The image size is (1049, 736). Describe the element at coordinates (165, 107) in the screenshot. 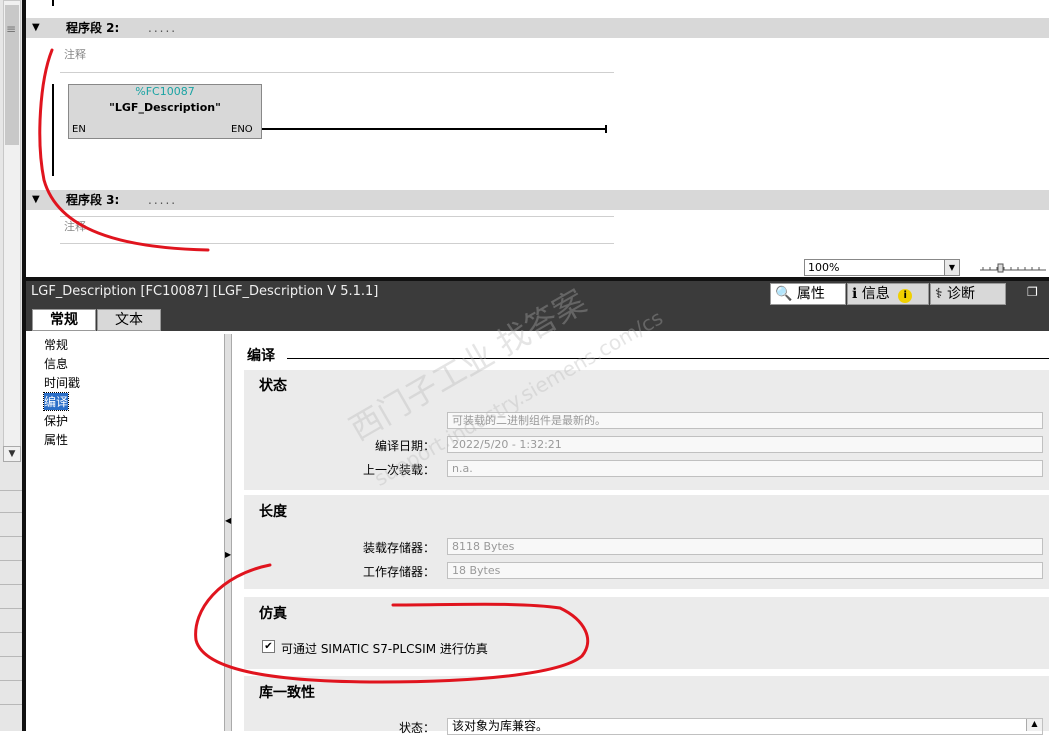

I see `block-name: "LGF_Description"` at that location.